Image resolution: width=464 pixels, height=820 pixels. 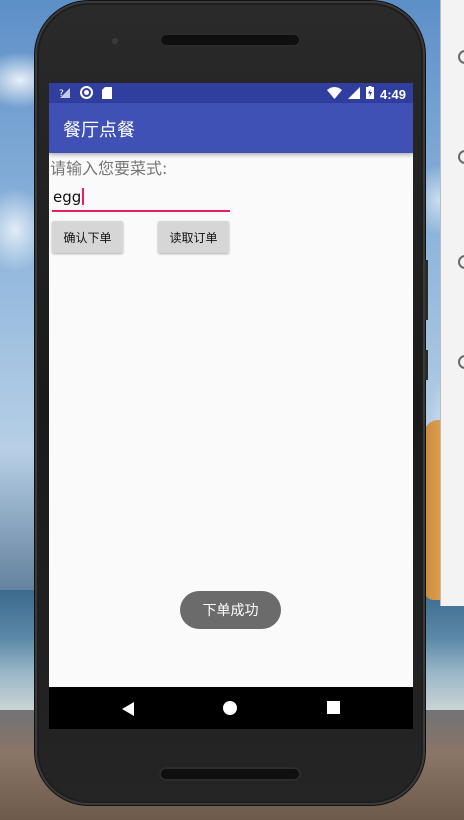 I want to click on navigation-bar, so click(x=231, y=708).